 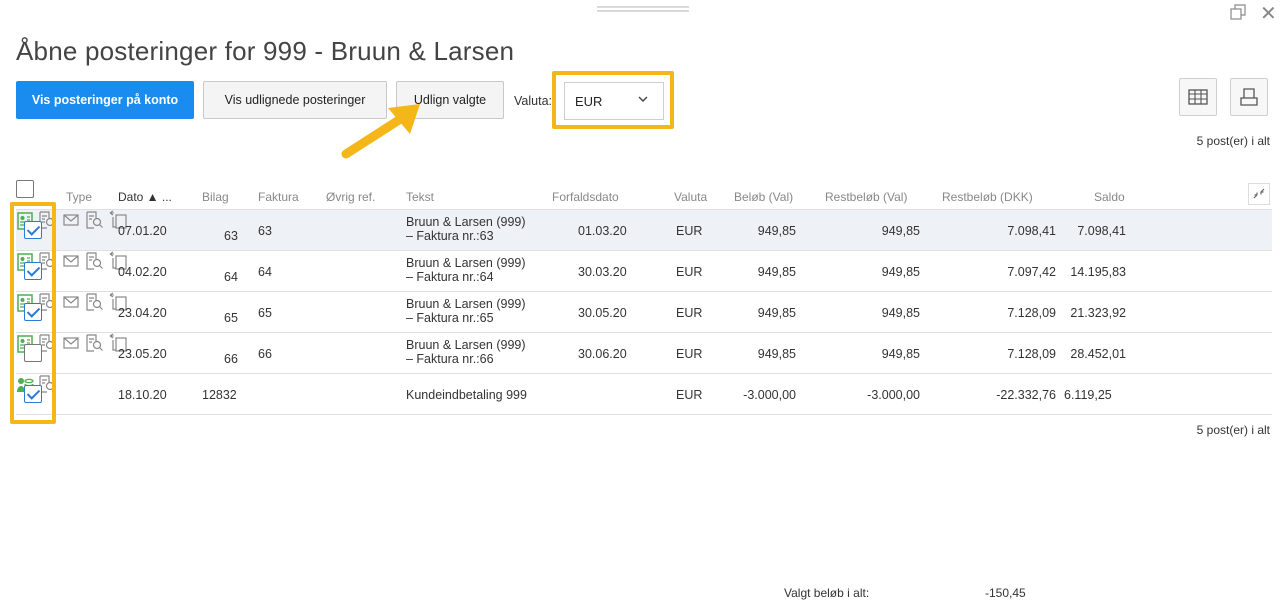 What do you see at coordinates (380, 131) in the screenshot?
I see `annotation-arrow-icon` at bounding box center [380, 131].